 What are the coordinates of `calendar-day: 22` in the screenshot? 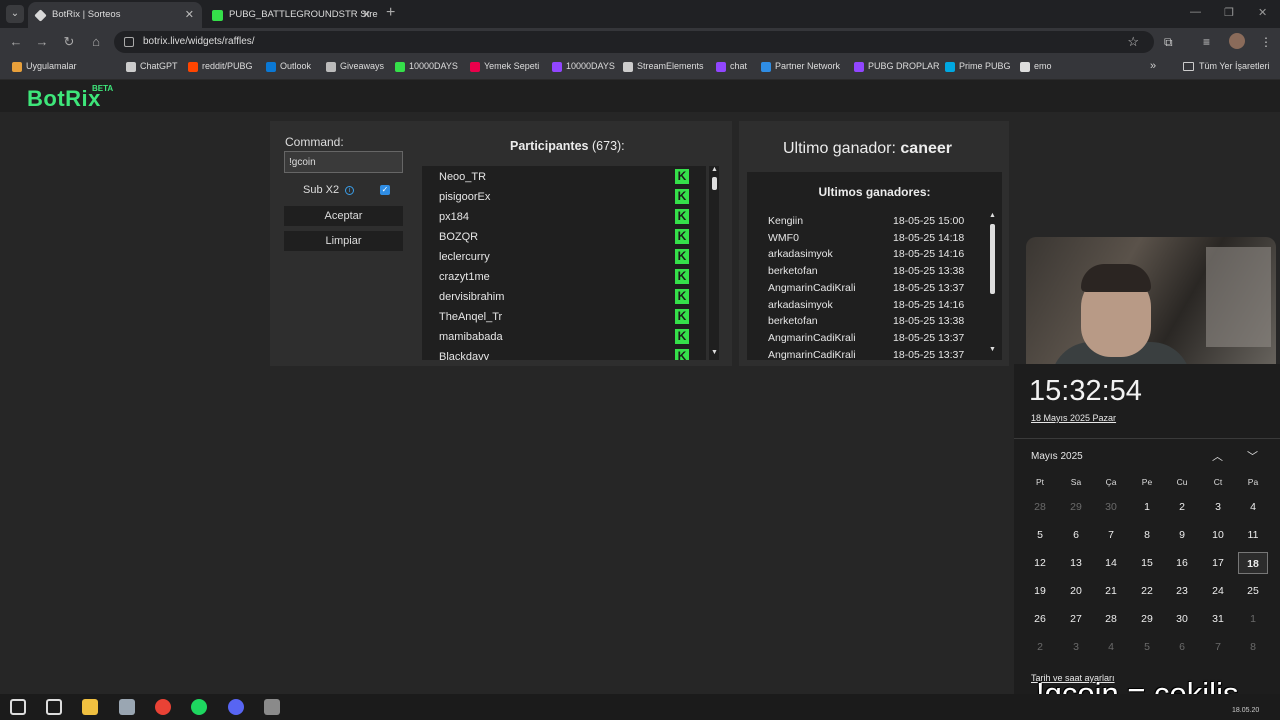 It's located at (1147, 591).